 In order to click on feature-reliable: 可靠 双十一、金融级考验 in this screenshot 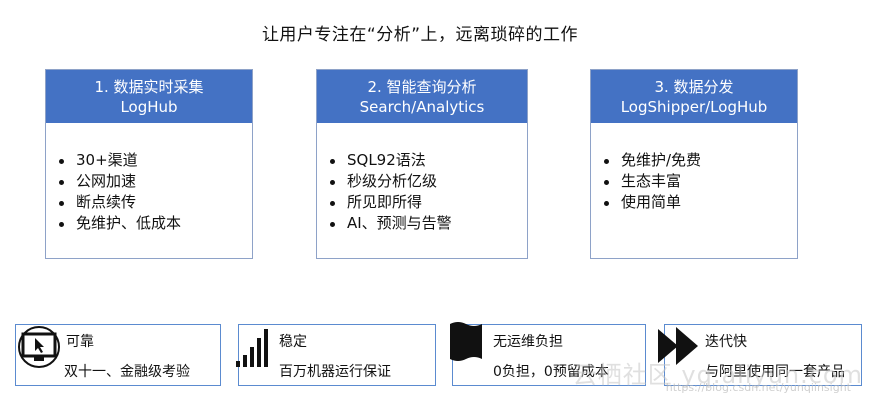, I will do `click(118, 355)`.